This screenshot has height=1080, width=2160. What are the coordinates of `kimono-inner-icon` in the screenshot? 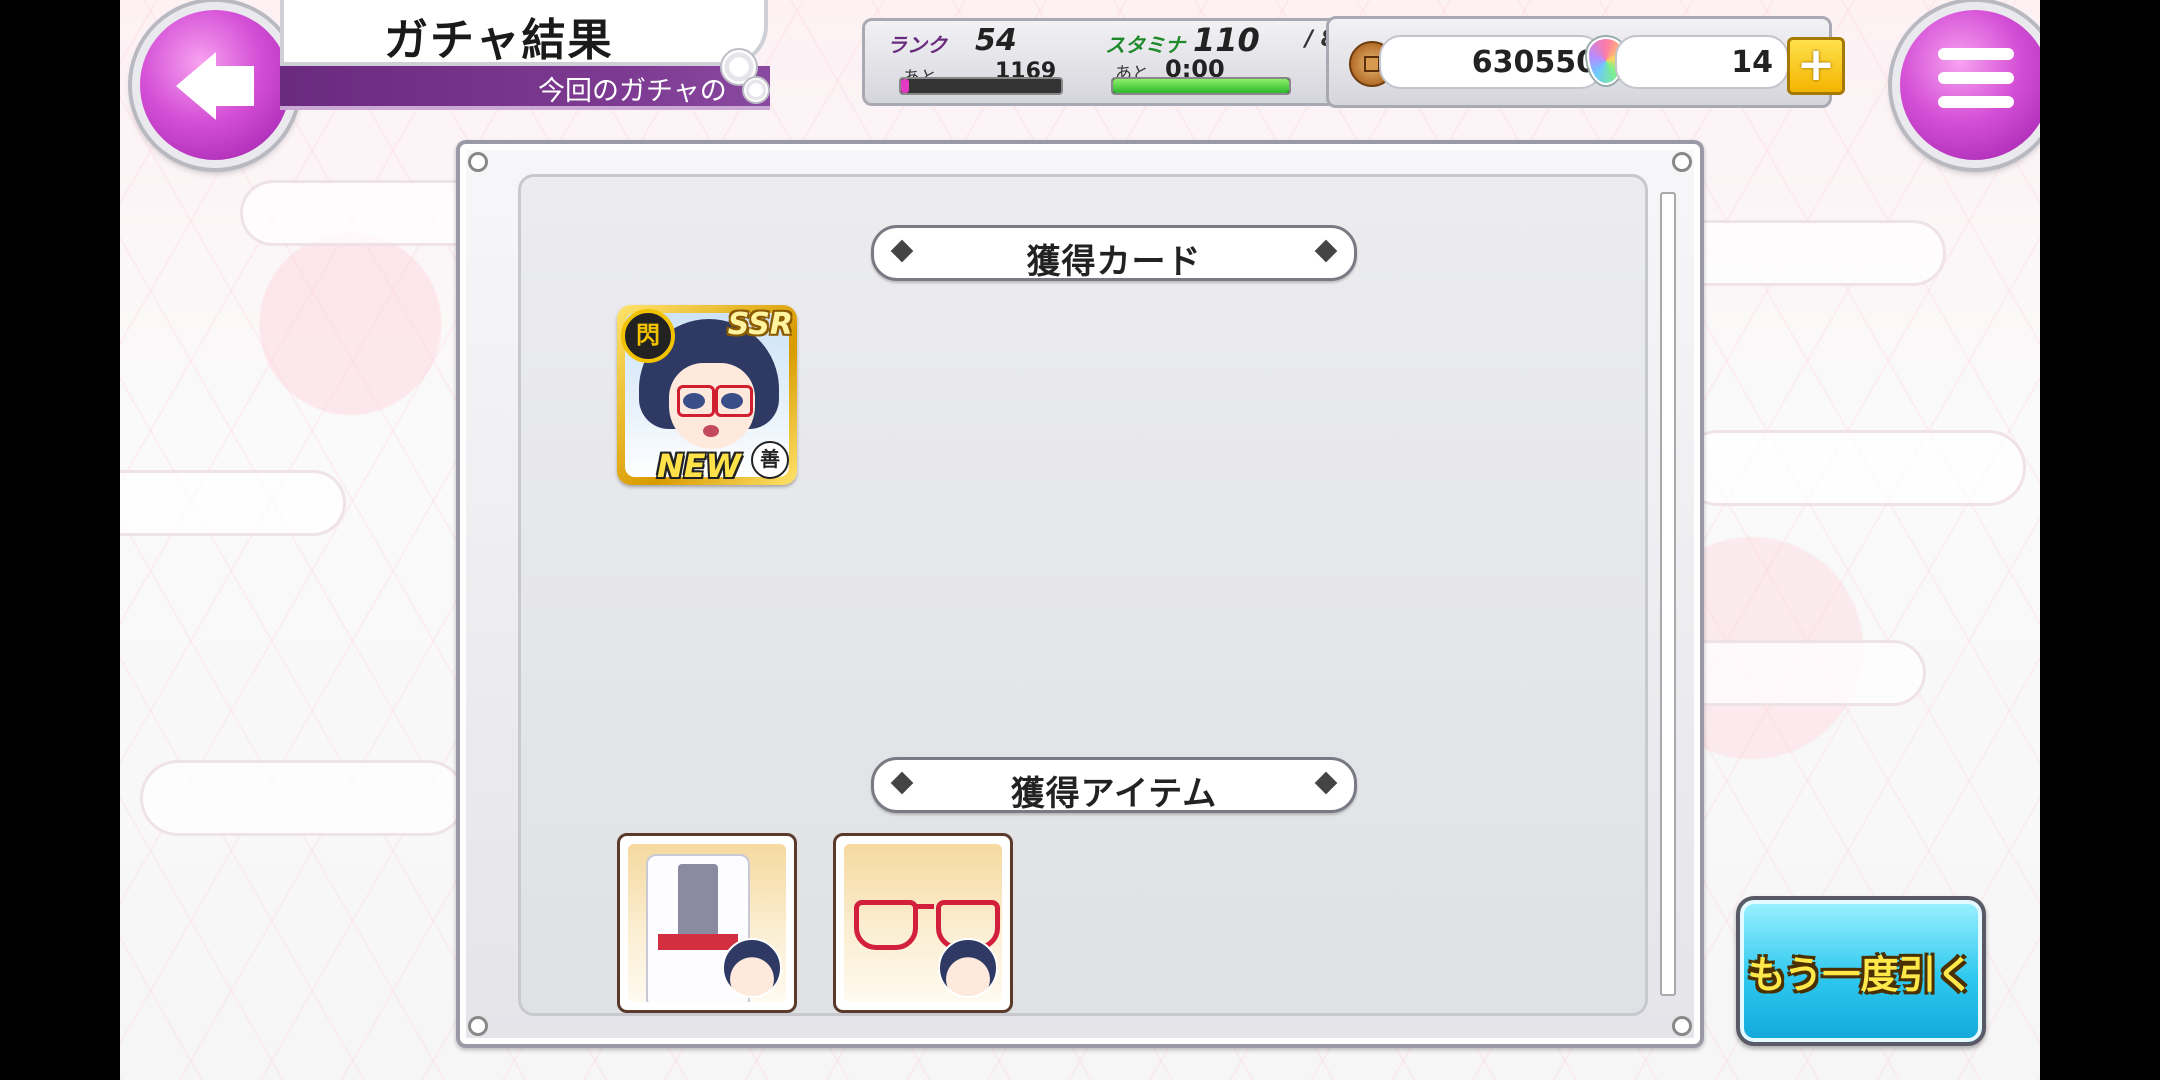 It's located at (698, 904).